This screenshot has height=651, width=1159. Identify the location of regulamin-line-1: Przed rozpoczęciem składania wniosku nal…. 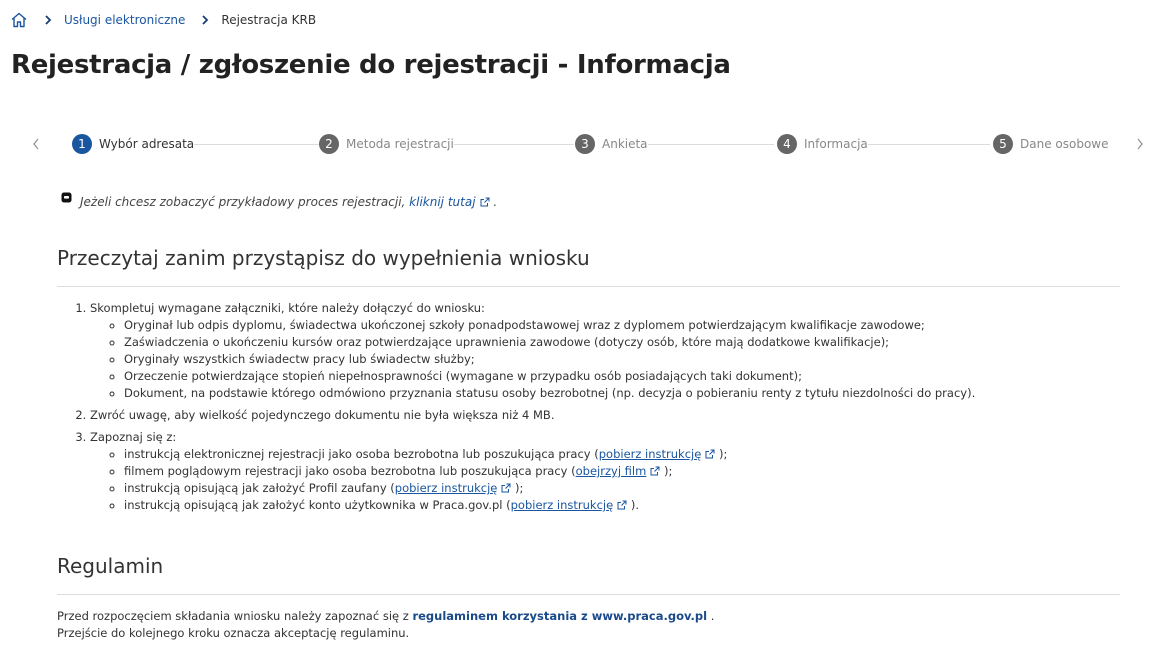
(385, 616).